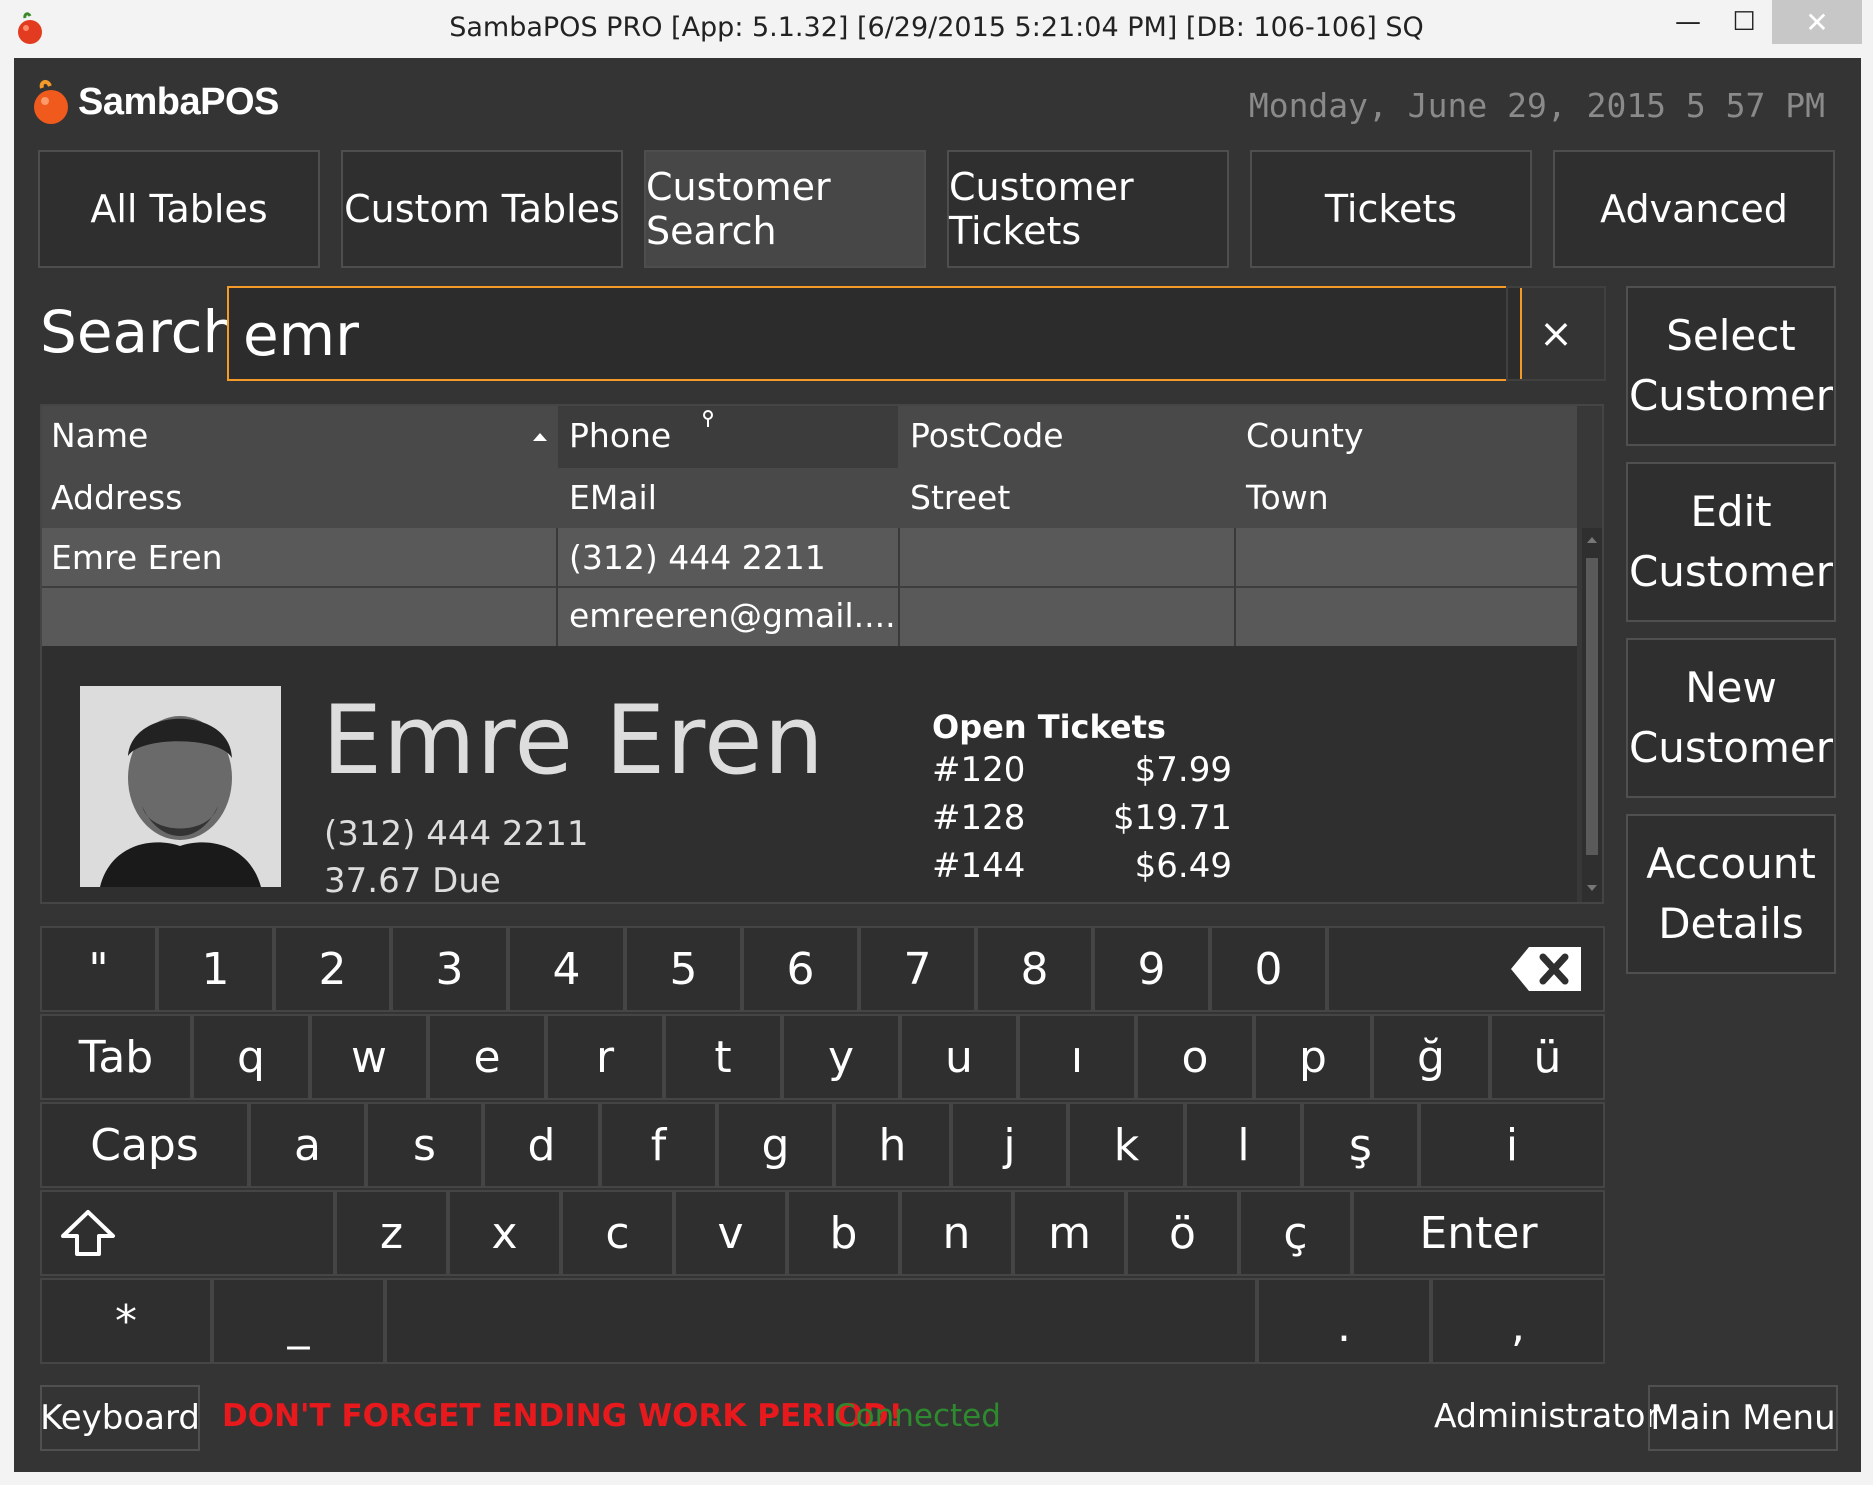  What do you see at coordinates (1547, 1057) in the screenshot?
I see `key-u-umlaut: ü` at bounding box center [1547, 1057].